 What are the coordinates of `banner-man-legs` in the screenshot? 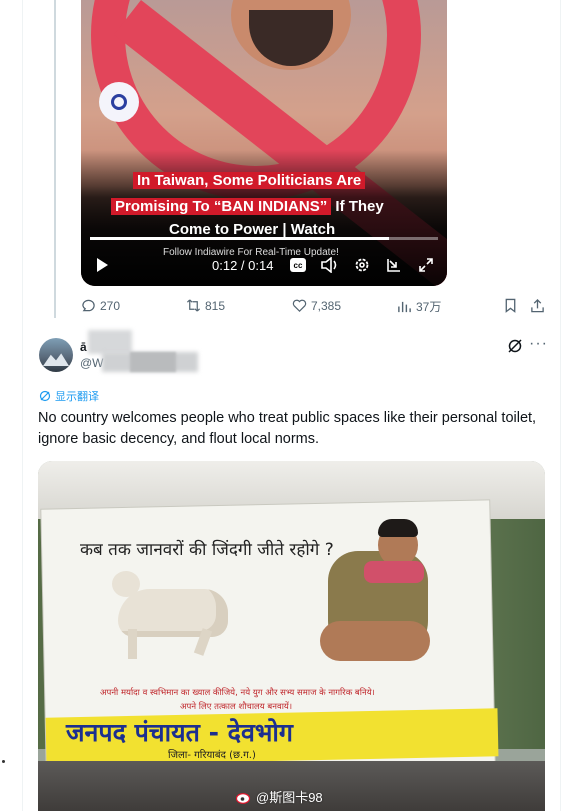 It's located at (375, 641).